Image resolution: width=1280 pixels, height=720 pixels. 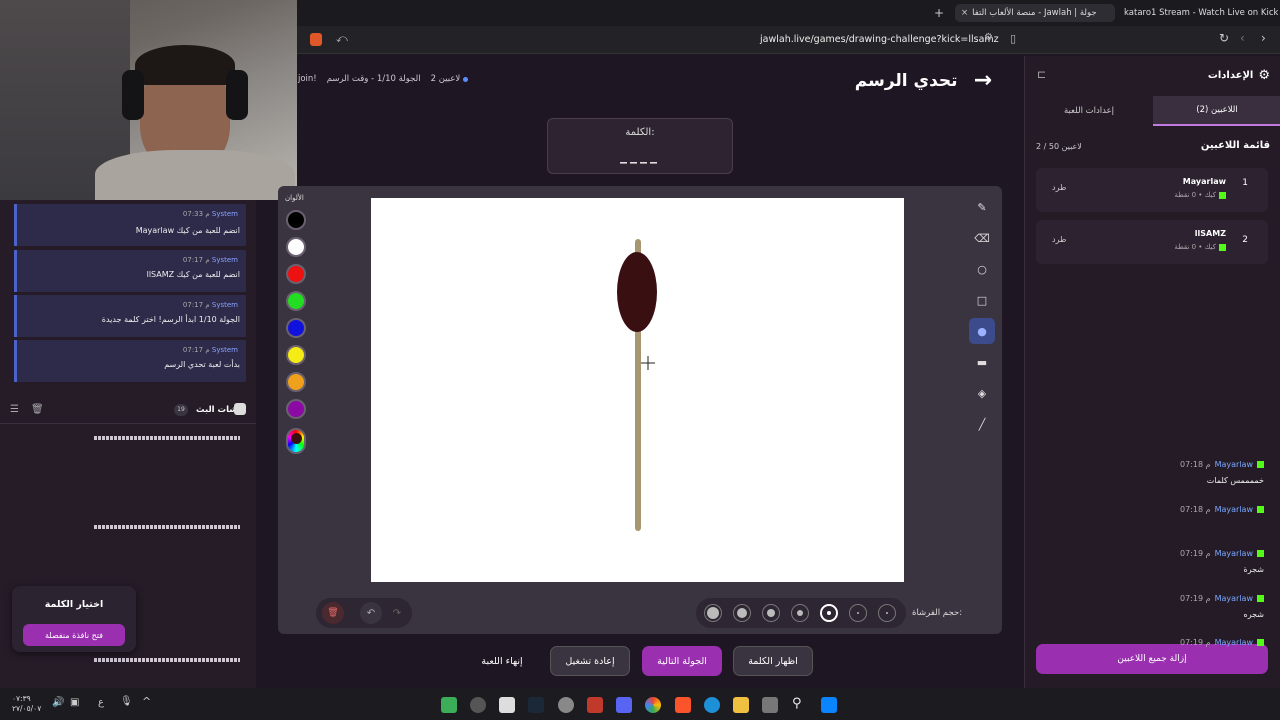 I want to click on app-icon-store, so click(x=507, y=705).